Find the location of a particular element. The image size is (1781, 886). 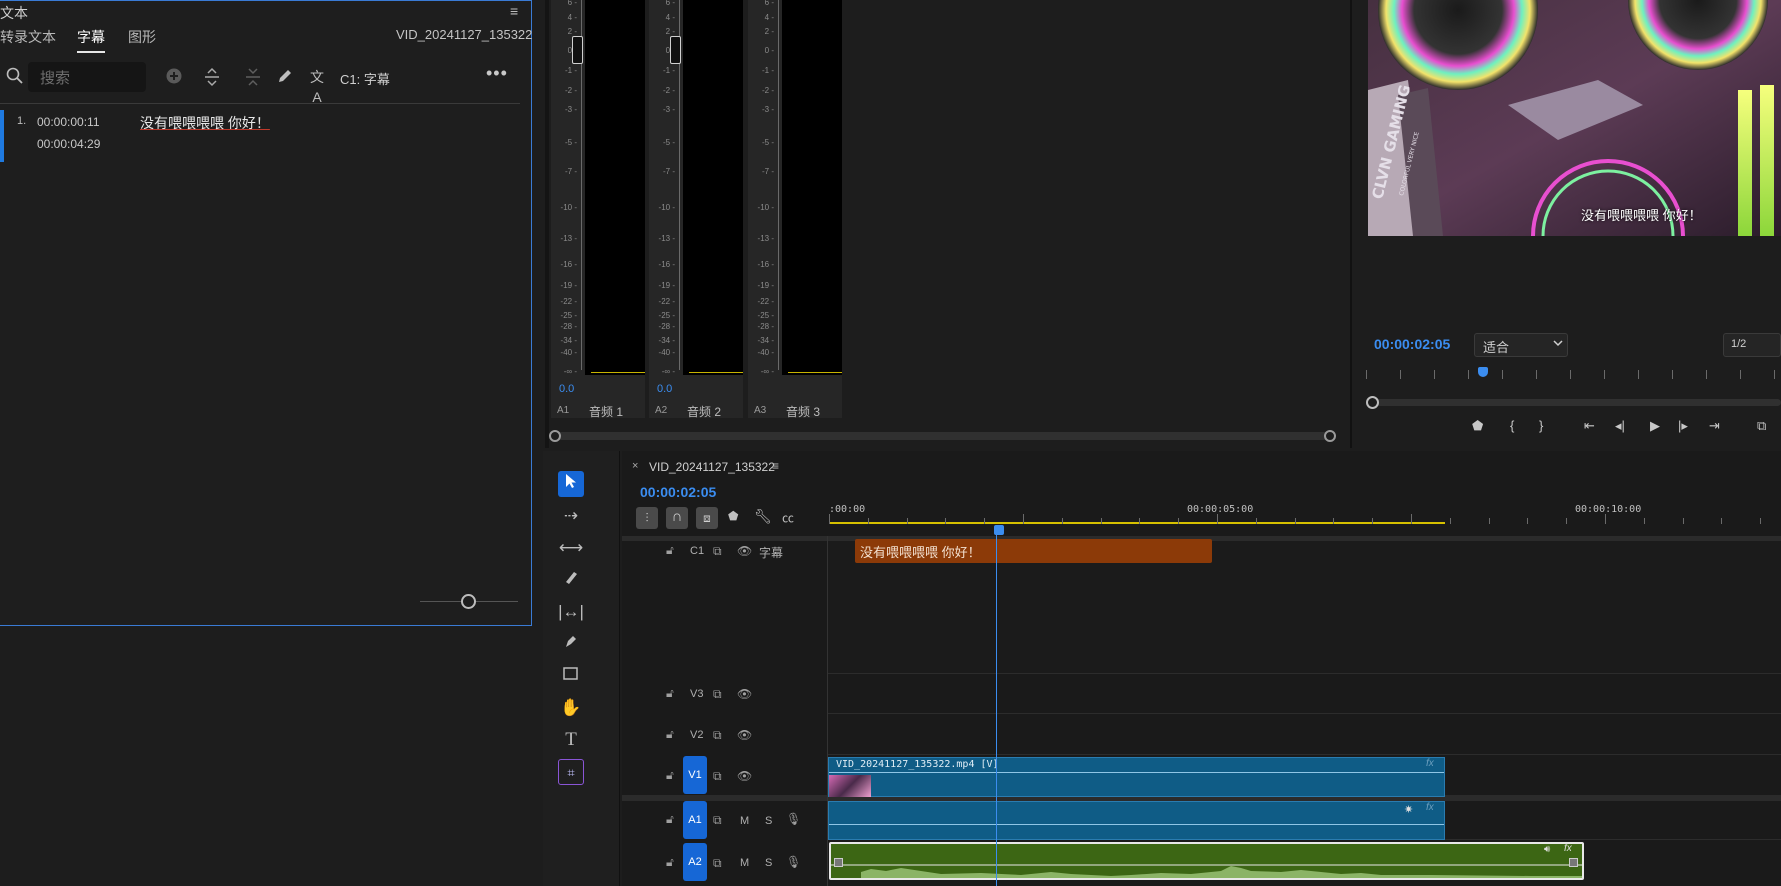

search-input: 搜索 is located at coordinates (87, 77).